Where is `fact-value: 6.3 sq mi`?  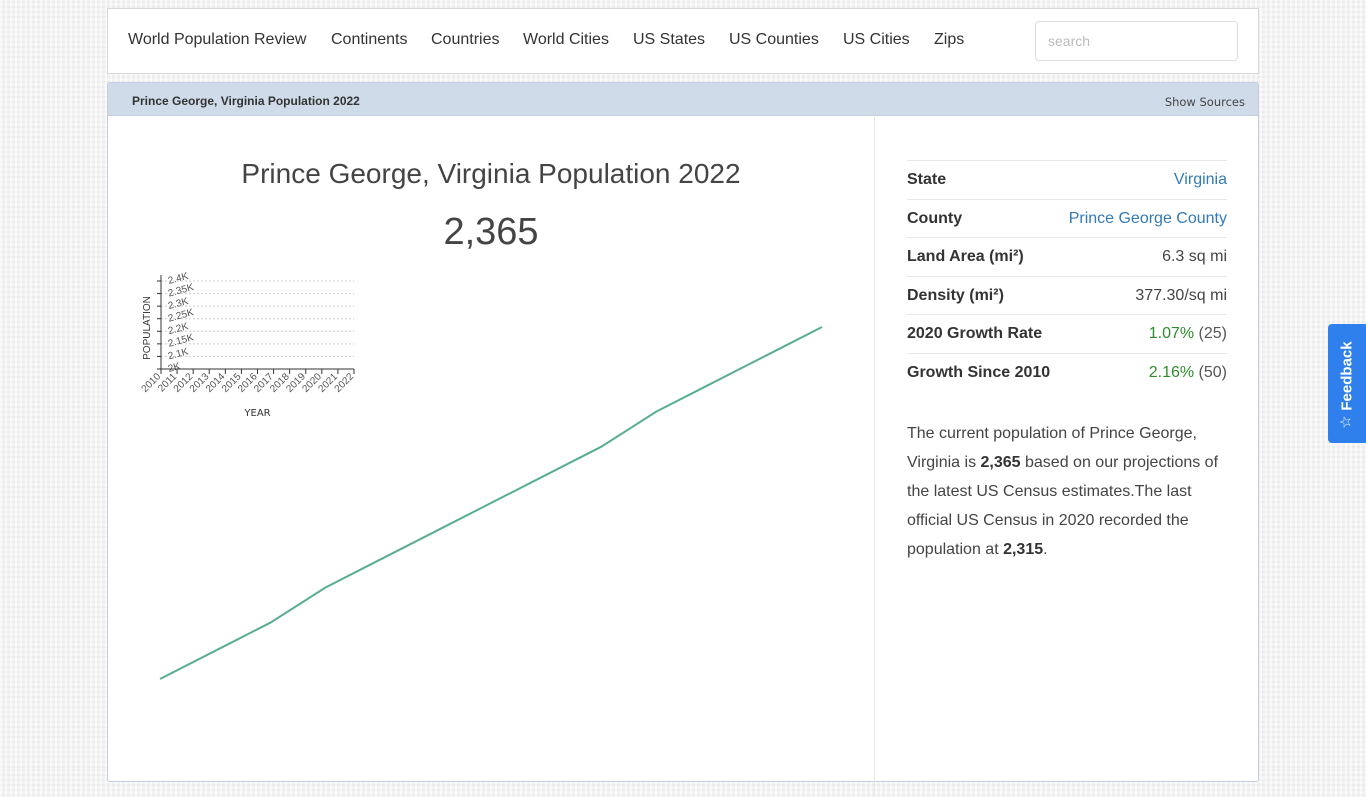
fact-value: 6.3 sq mi is located at coordinates (1194, 256).